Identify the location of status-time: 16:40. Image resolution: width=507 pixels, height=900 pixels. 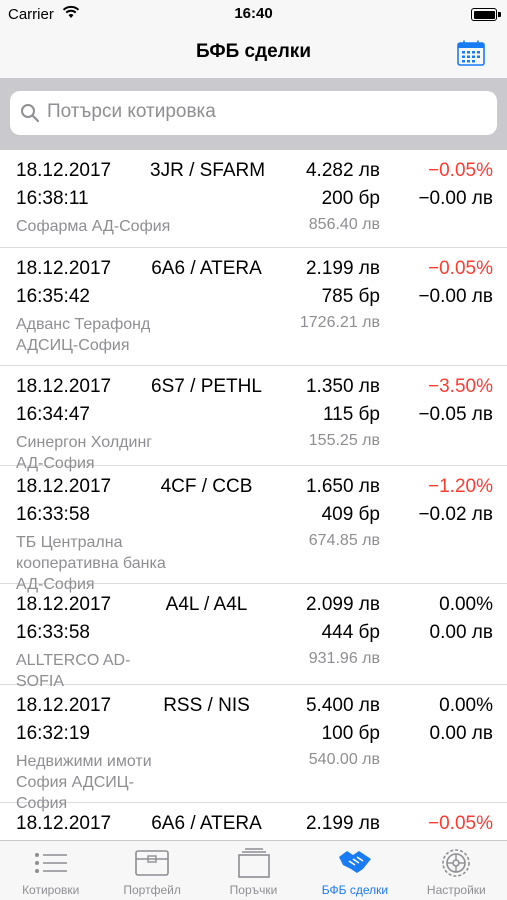
(253, 13).